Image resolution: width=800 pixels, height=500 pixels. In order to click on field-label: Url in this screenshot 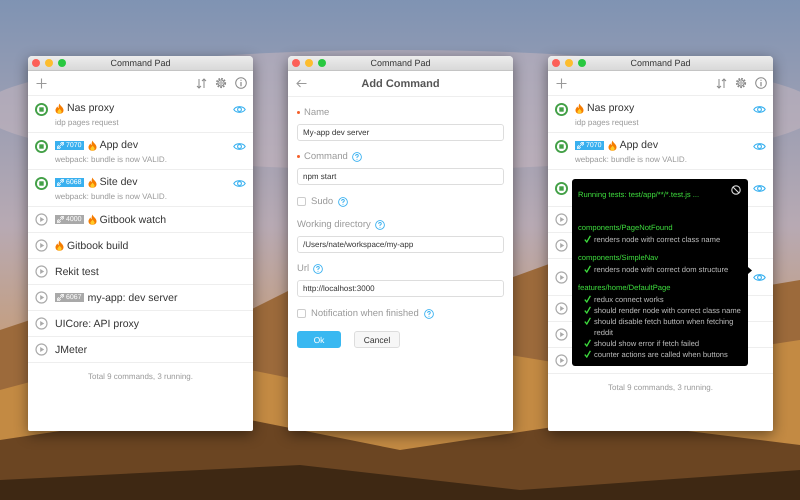, I will do `click(303, 268)`.